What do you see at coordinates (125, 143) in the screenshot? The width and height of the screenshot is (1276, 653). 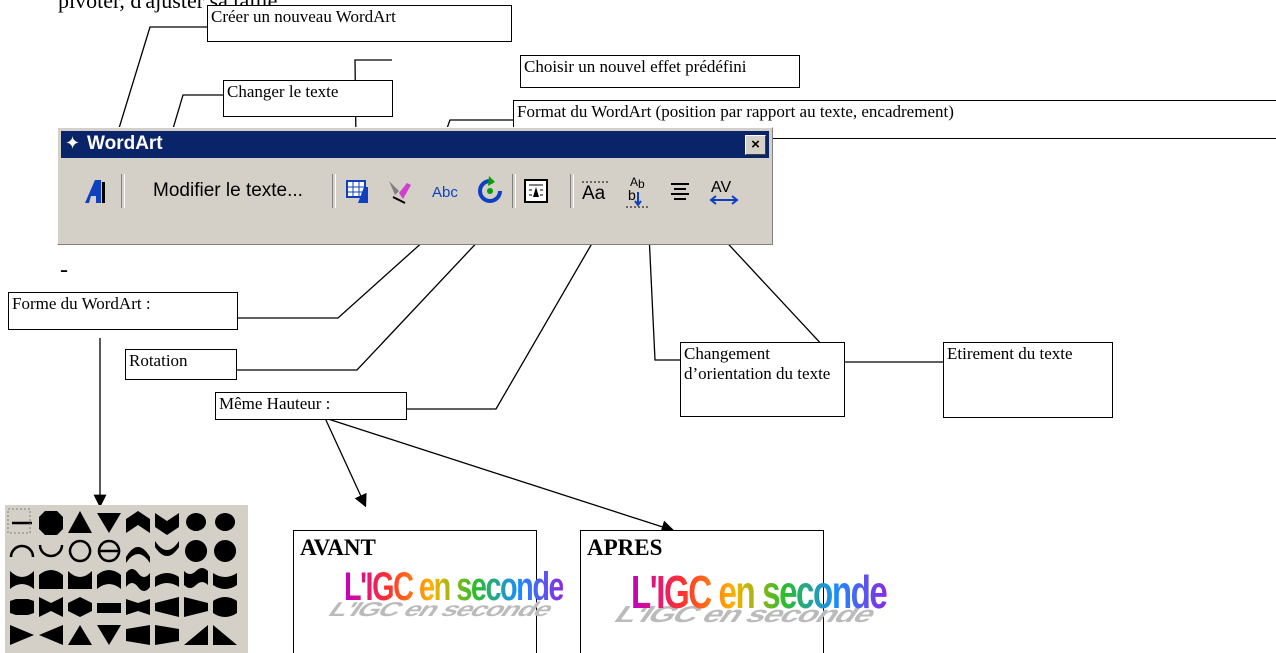 I see `toolbar-title: WordArt` at bounding box center [125, 143].